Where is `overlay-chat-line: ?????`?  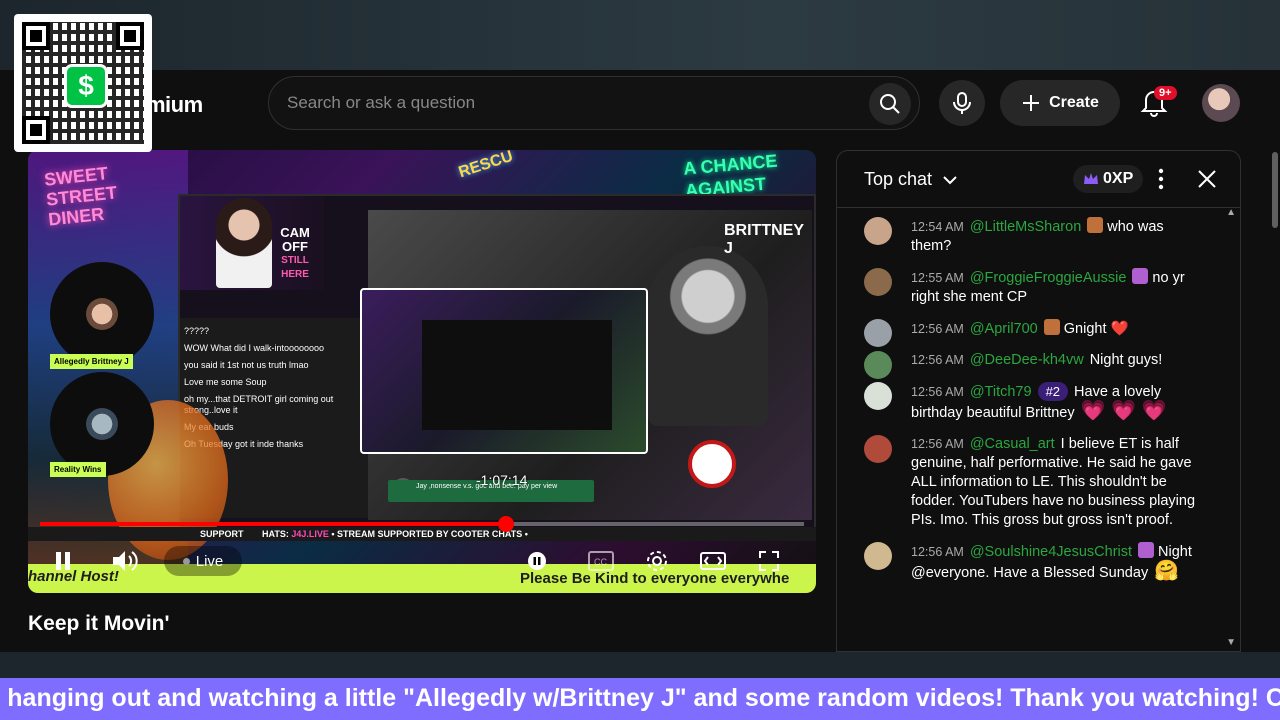 overlay-chat-line: ????? is located at coordinates (197, 331).